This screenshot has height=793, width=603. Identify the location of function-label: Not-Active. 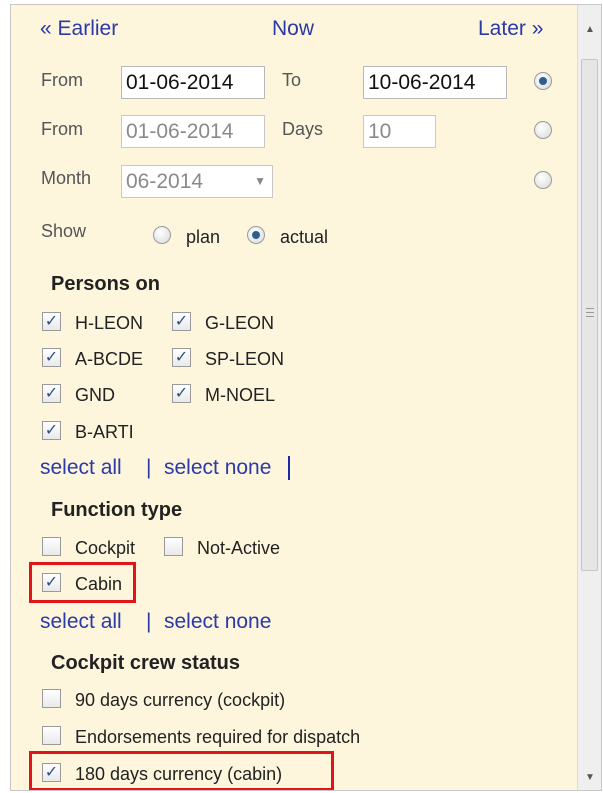
(239, 548).